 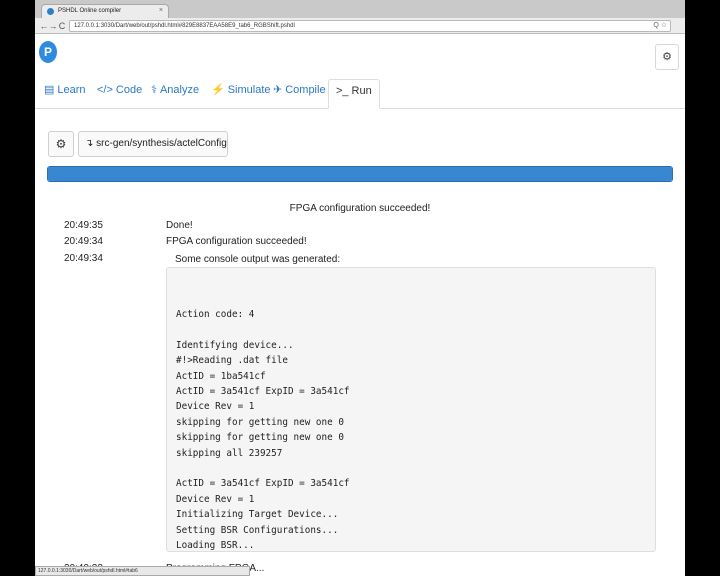 What do you see at coordinates (154, 90) in the screenshot?
I see `stethoscope-icon: ⚕` at bounding box center [154, 90].